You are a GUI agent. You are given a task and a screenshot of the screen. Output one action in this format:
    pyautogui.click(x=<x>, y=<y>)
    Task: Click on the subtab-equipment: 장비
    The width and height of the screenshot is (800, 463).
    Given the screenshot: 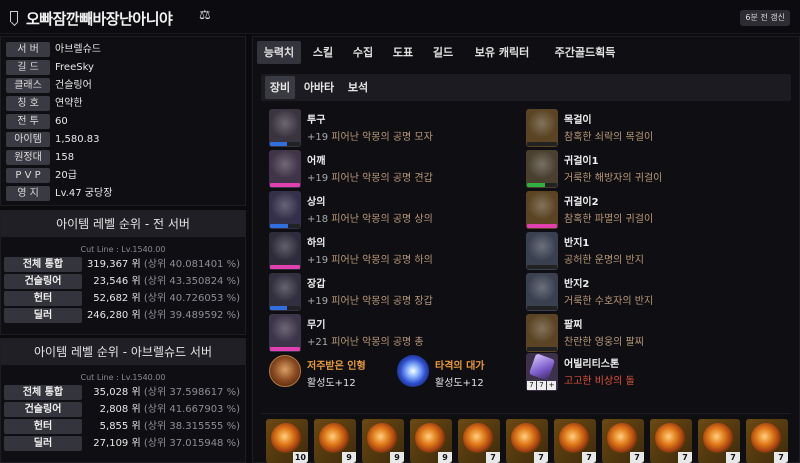 What is the action you would take?
    pyautogui.click(x=280, y=87)
    